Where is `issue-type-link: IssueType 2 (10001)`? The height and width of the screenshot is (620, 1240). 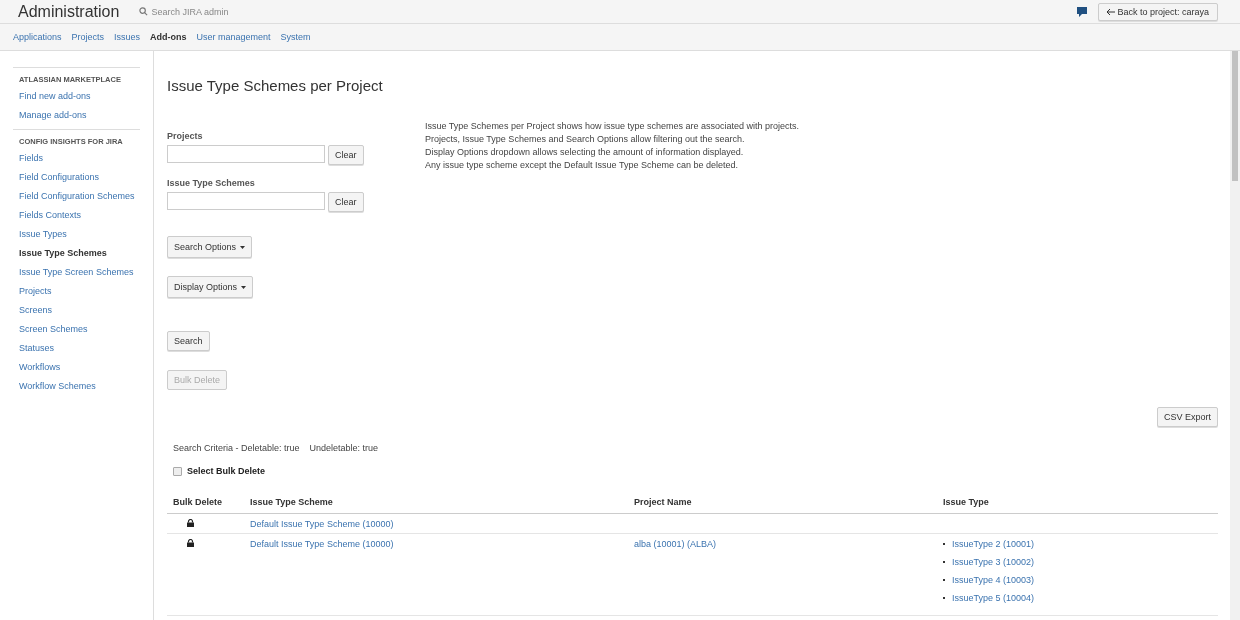
issue-type-link: IssueType 2 (10001) is located at coordinates (993, 544).